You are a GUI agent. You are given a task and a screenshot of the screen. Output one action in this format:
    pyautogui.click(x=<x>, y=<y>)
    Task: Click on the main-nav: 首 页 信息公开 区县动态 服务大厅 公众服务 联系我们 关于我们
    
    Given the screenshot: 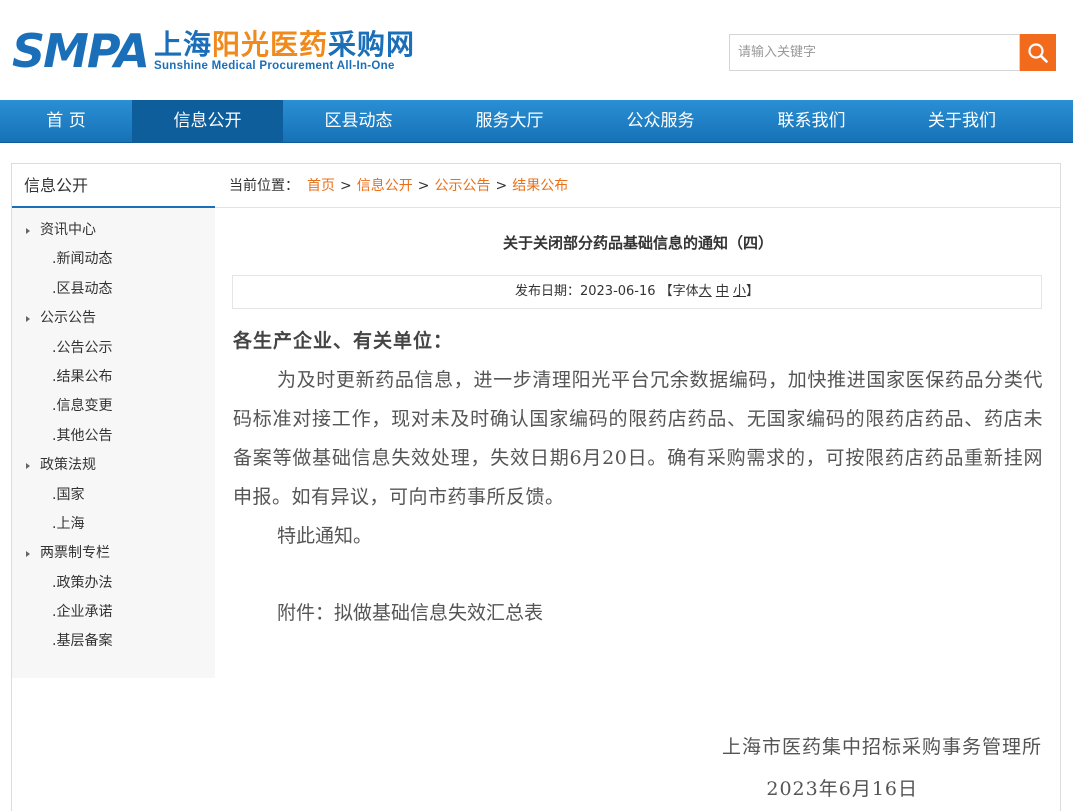 What is the action you would take?
    pyautogui.click(x=536, y=121)
    